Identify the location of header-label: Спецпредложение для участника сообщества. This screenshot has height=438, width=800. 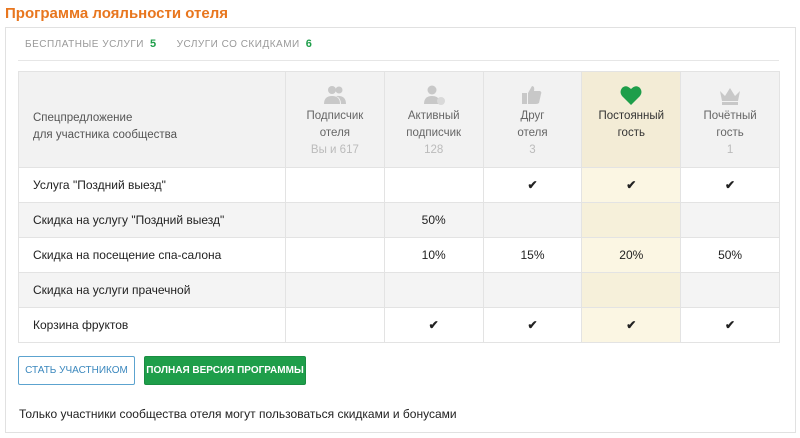
(152, 119).